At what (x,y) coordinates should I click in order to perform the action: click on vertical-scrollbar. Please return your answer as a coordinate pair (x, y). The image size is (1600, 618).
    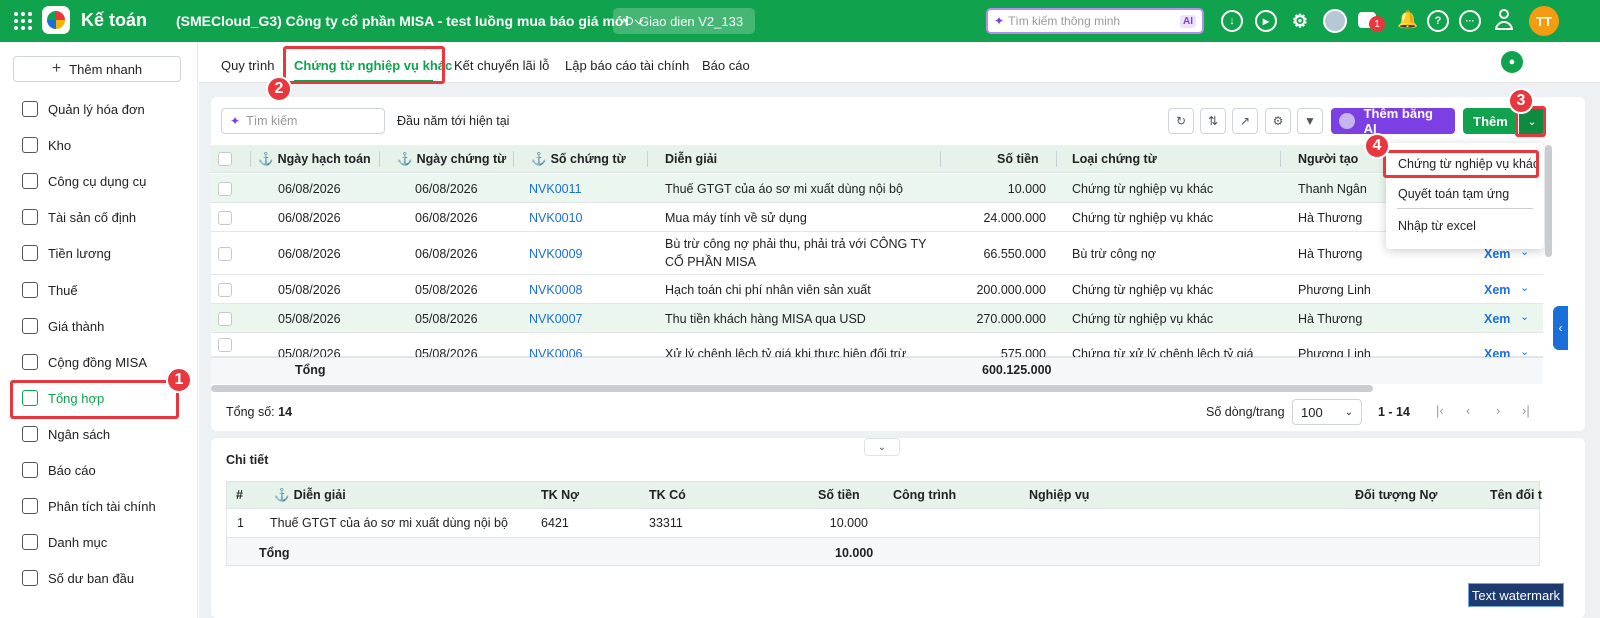
    Looking at the image, I should click on (1548, 201).